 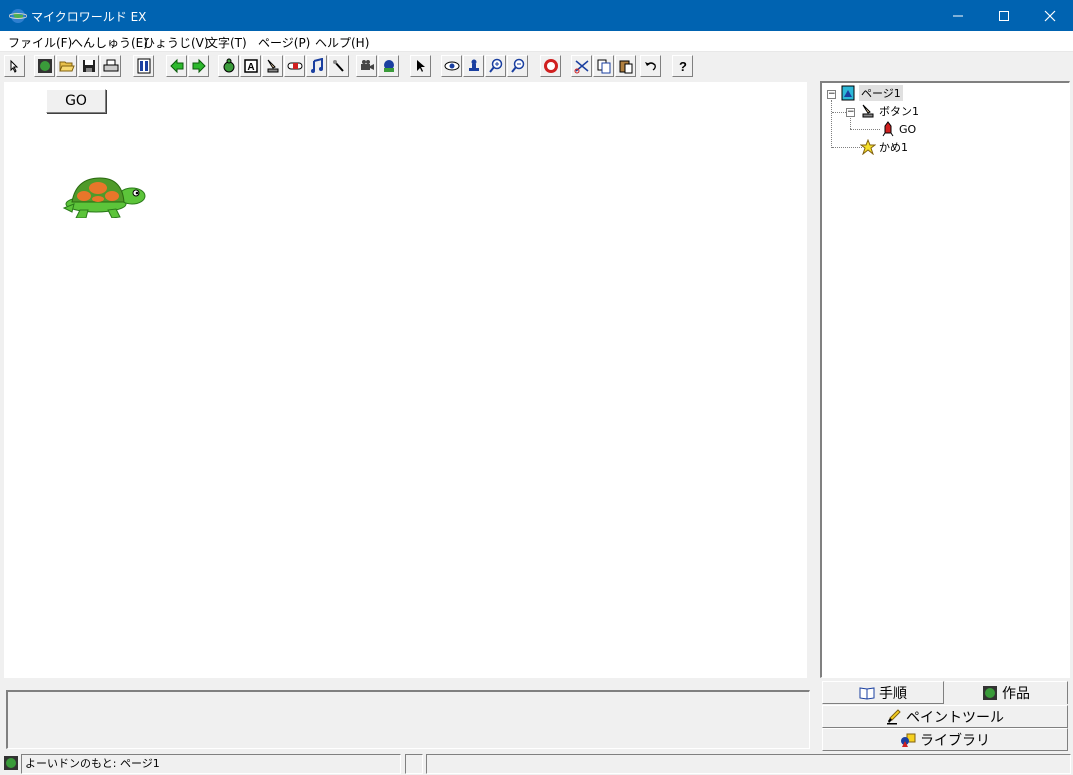 I want to click on menu-file: ファイル(F), so click(x=40, y=42).